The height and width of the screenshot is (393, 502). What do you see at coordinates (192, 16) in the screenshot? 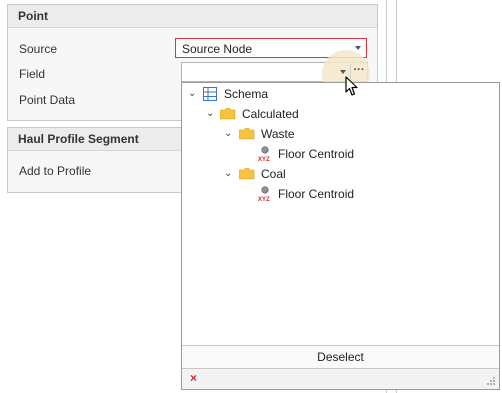
I see `point-section-header: Point` at bounding box center [192, 16].